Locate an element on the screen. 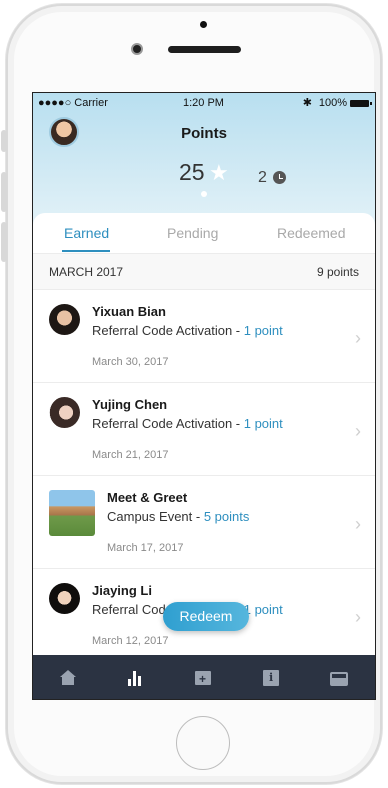 The image size is (388, 788). bluetooth-icon: ✱ is located at coordinates (307, 103).